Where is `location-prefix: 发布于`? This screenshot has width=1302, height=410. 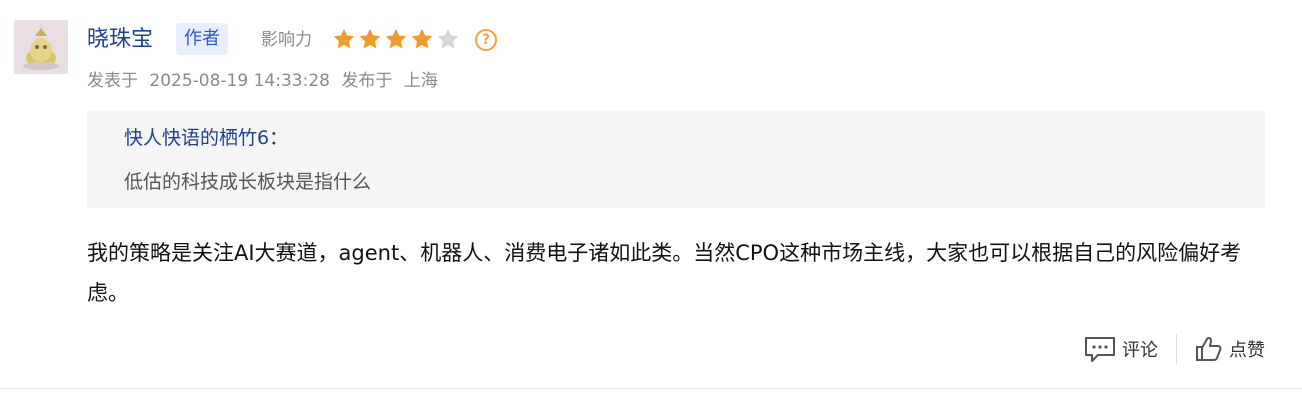 location-prefix: 发布于 is located at coordinates (367, 81).